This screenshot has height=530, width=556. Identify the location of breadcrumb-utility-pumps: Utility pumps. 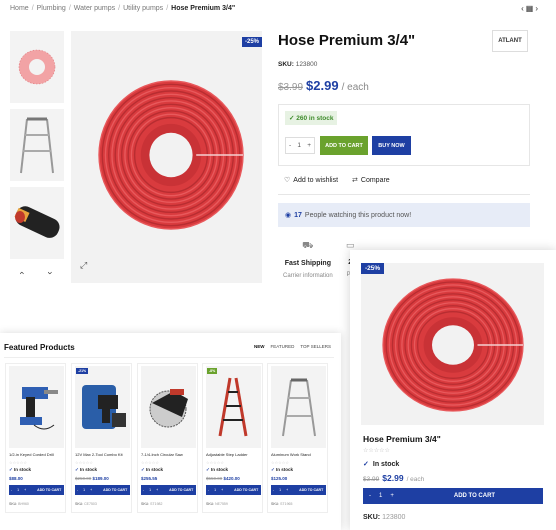
(143, 8).